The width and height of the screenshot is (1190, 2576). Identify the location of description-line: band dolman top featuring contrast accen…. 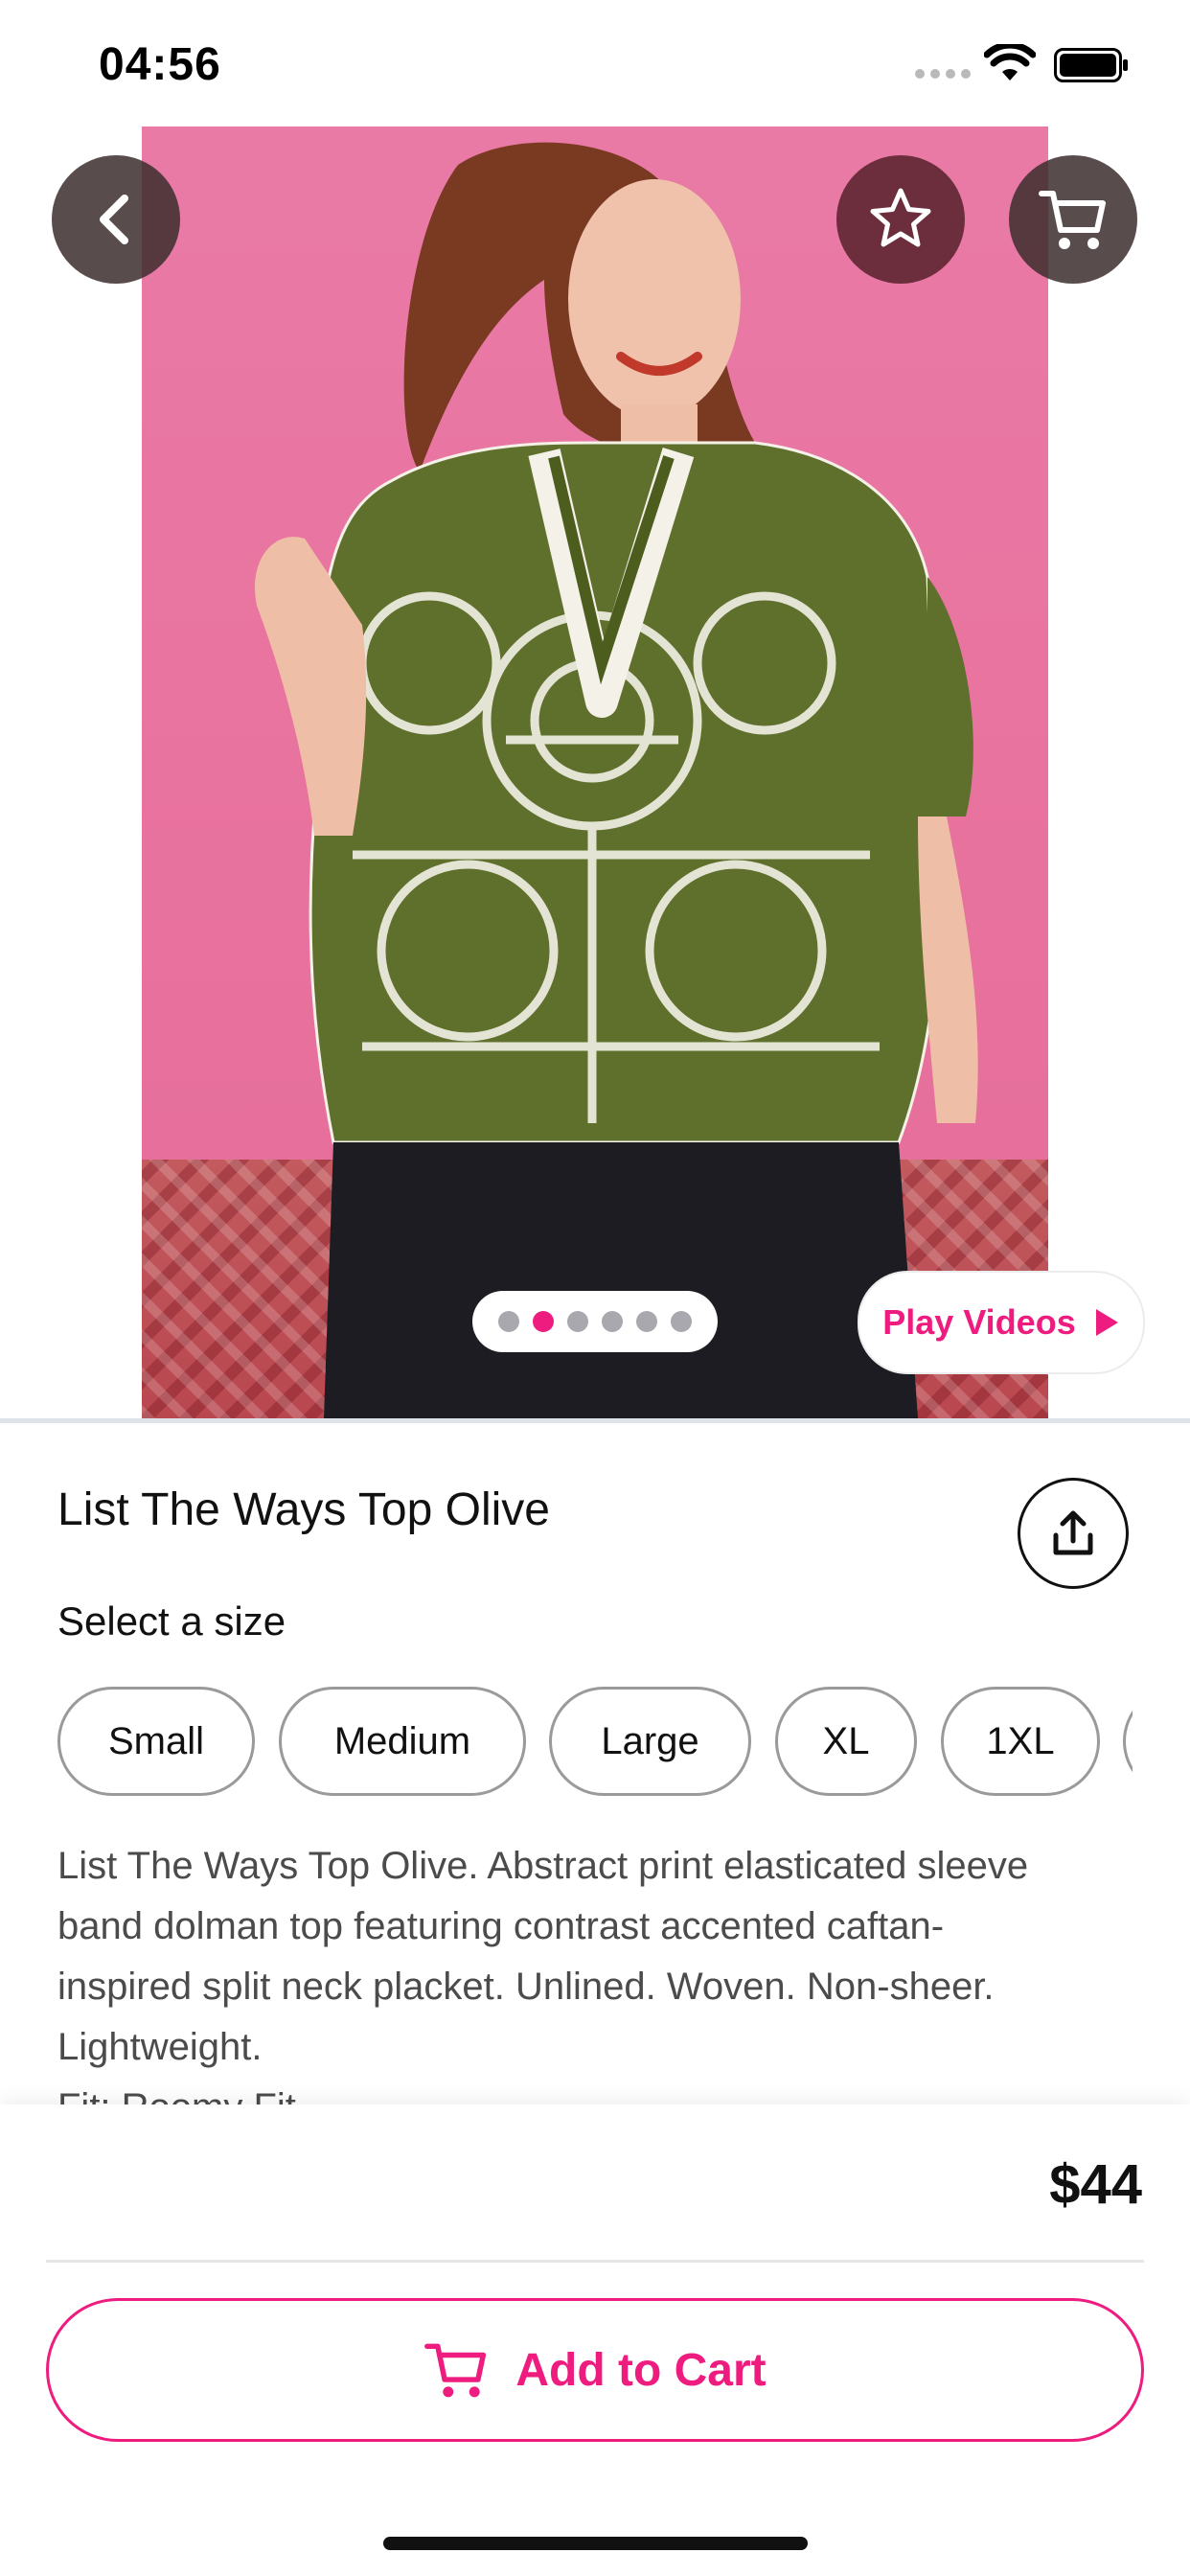
(501, 1926).